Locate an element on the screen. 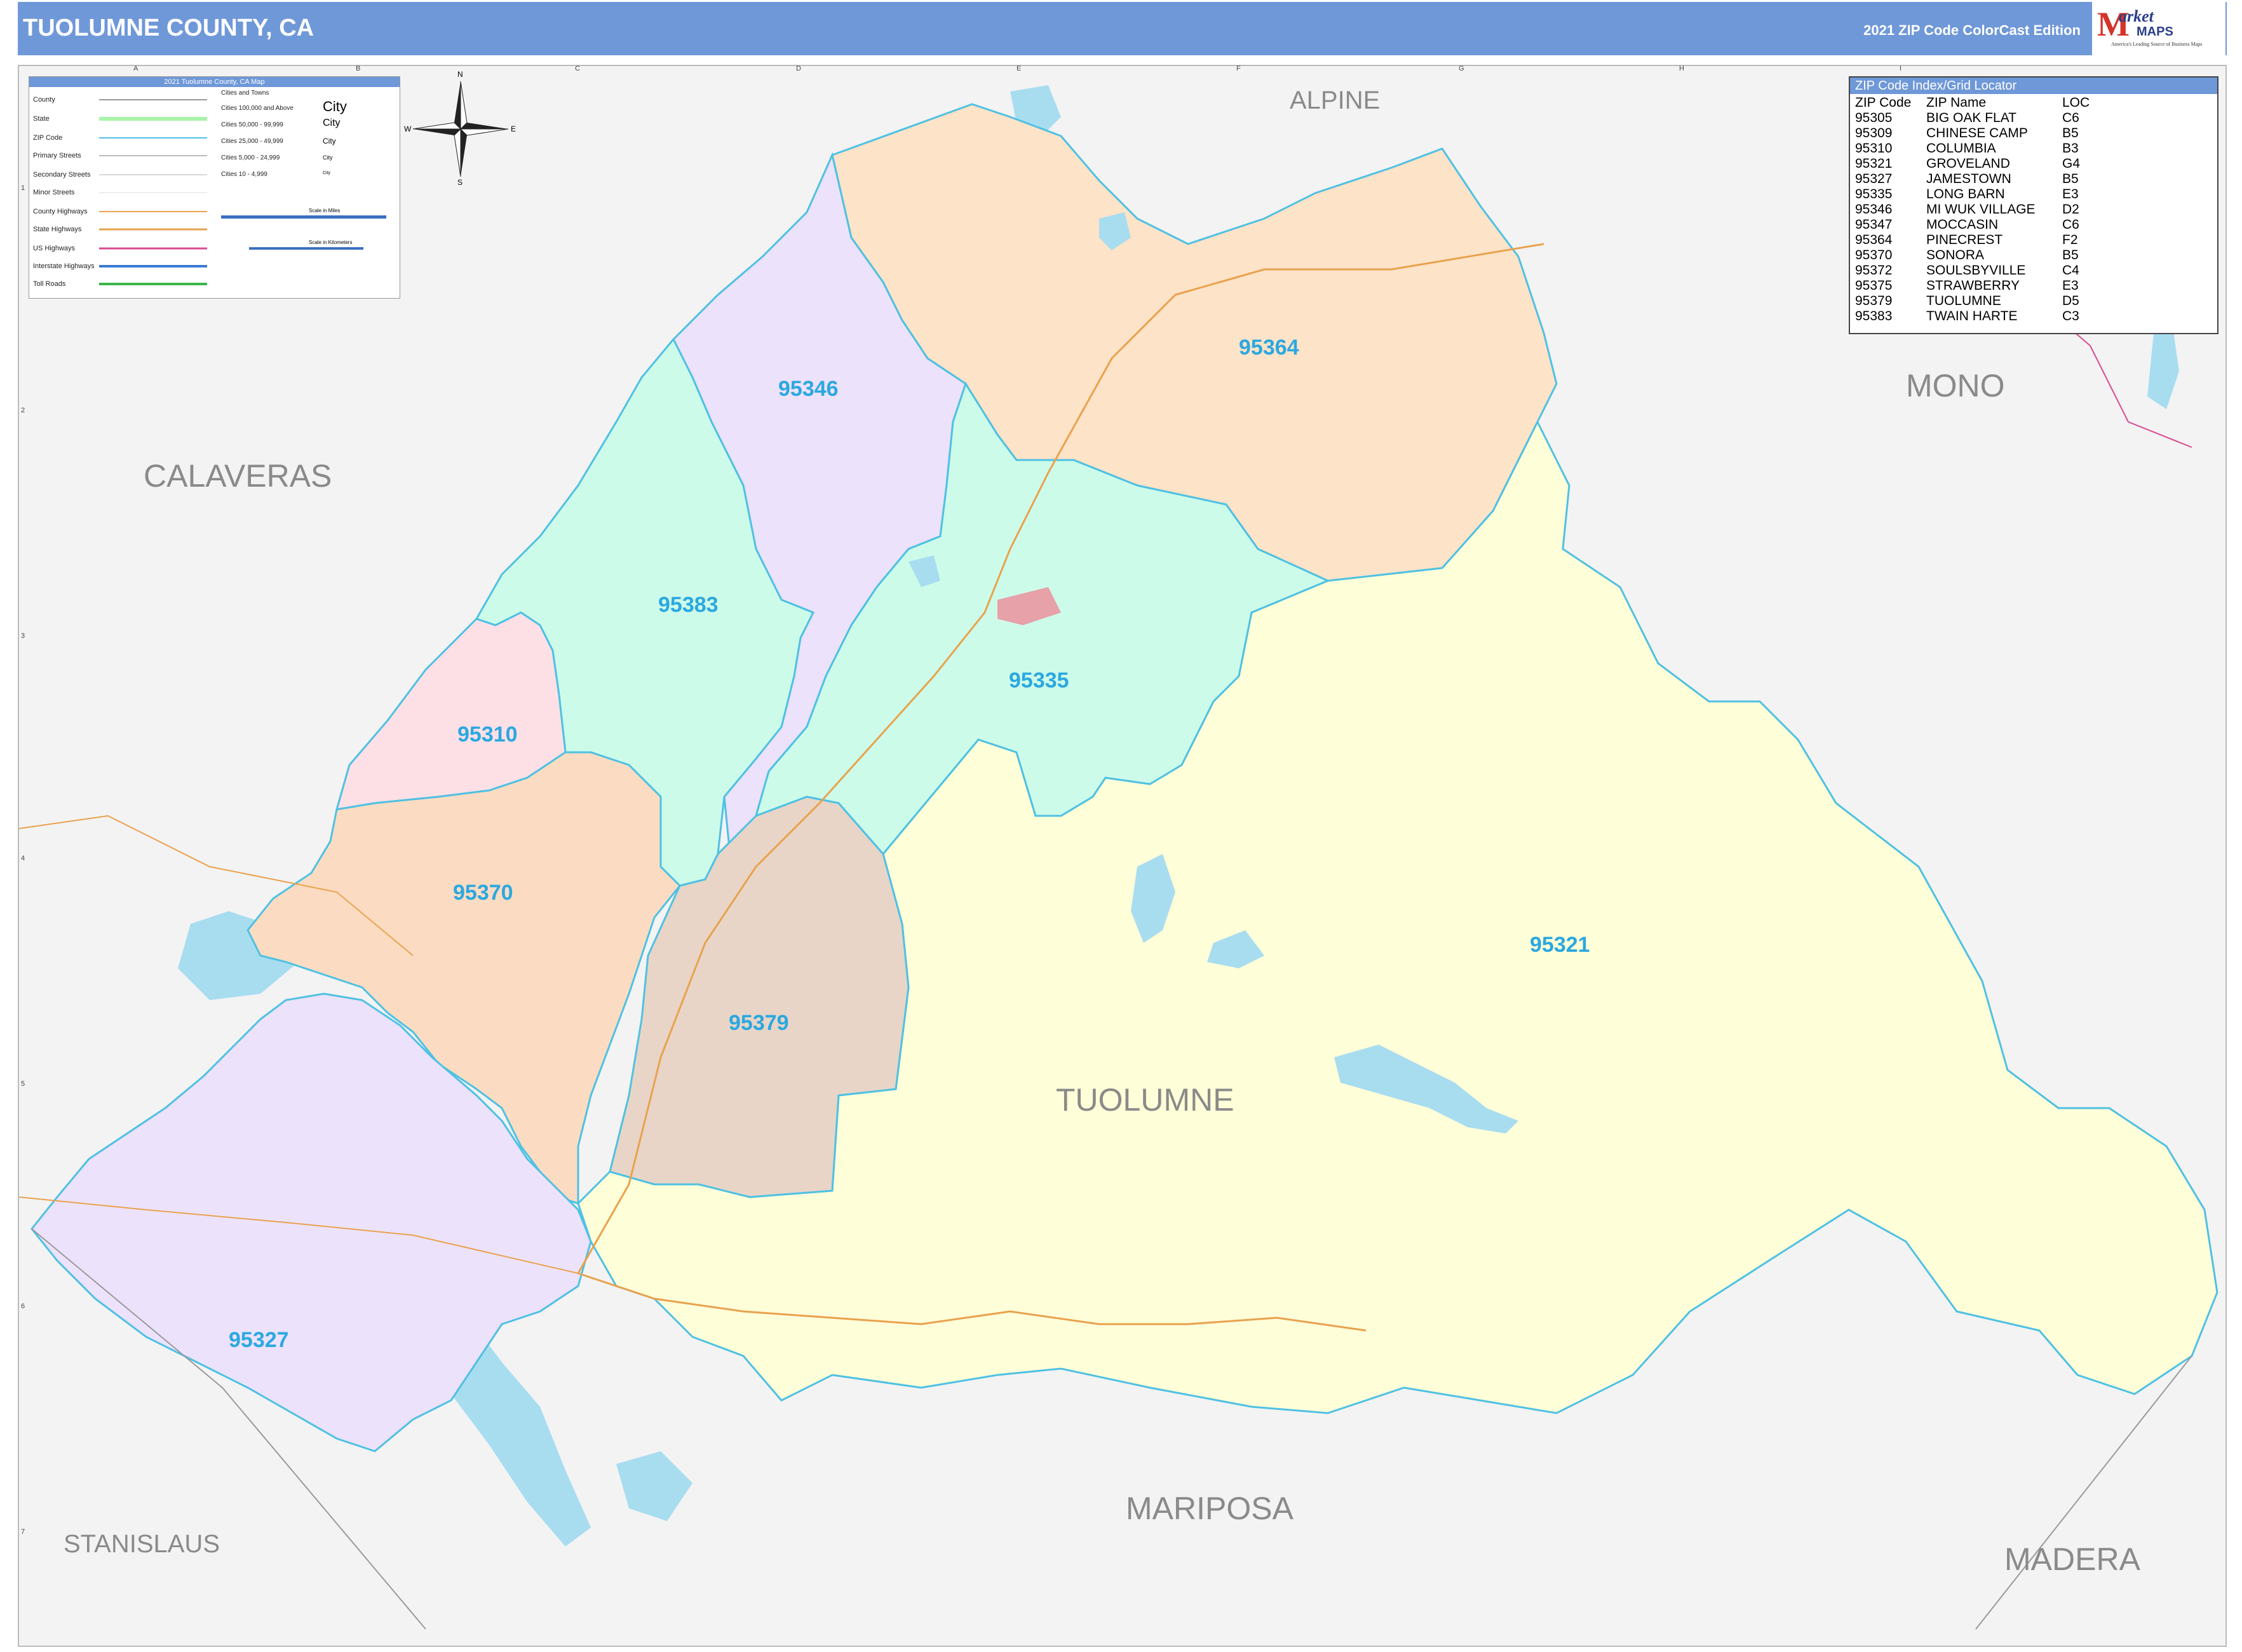 The width and height of the screenshot is (2242, 1652). zip-name-cell: TWAIN HARTE is located at coordinates (1972, 316).